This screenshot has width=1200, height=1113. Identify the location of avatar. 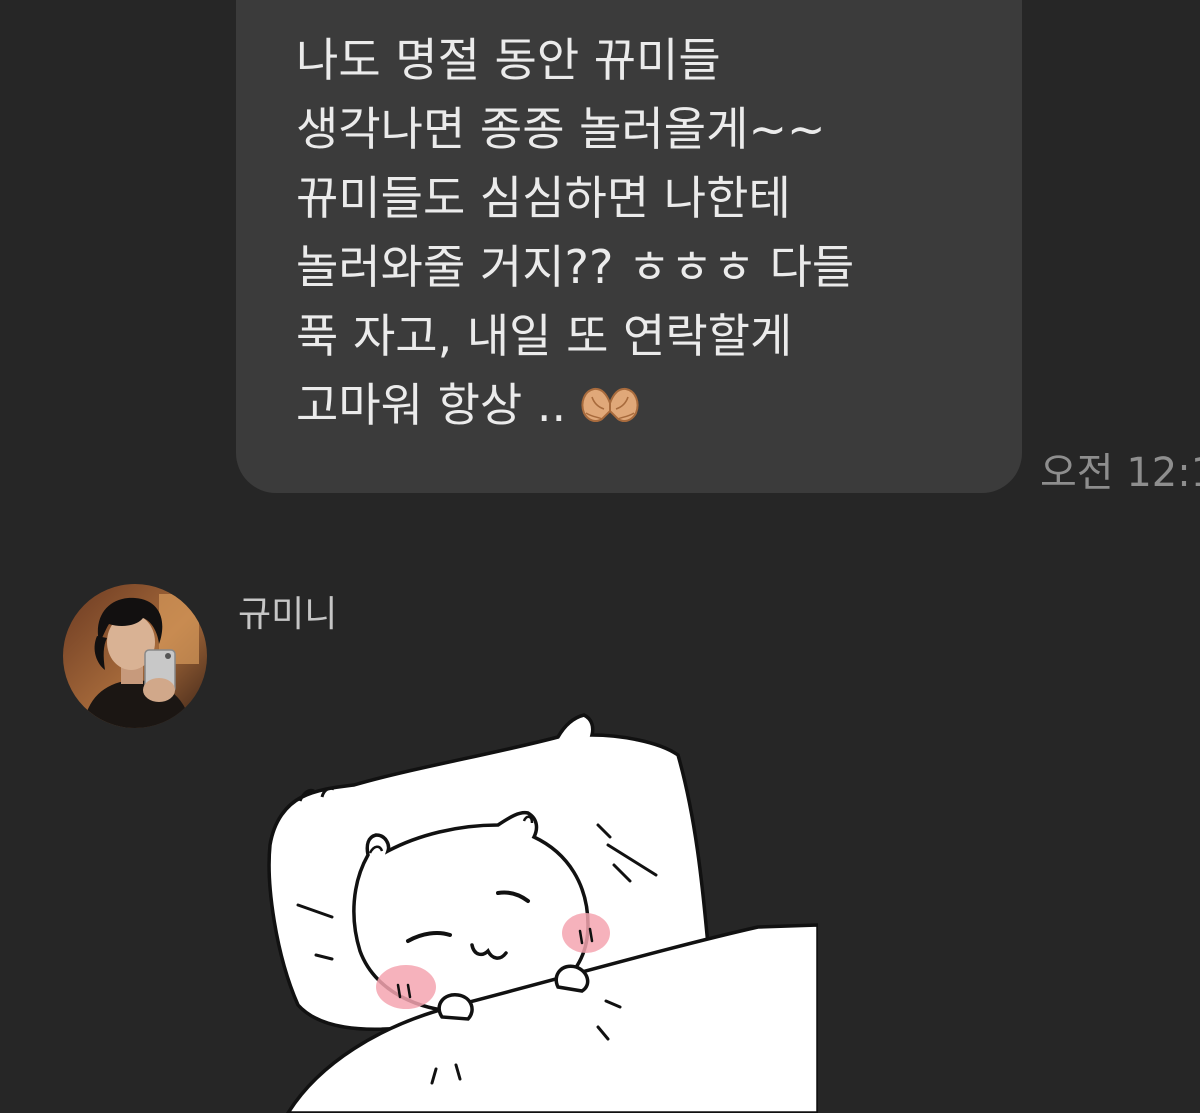
(135, 656).